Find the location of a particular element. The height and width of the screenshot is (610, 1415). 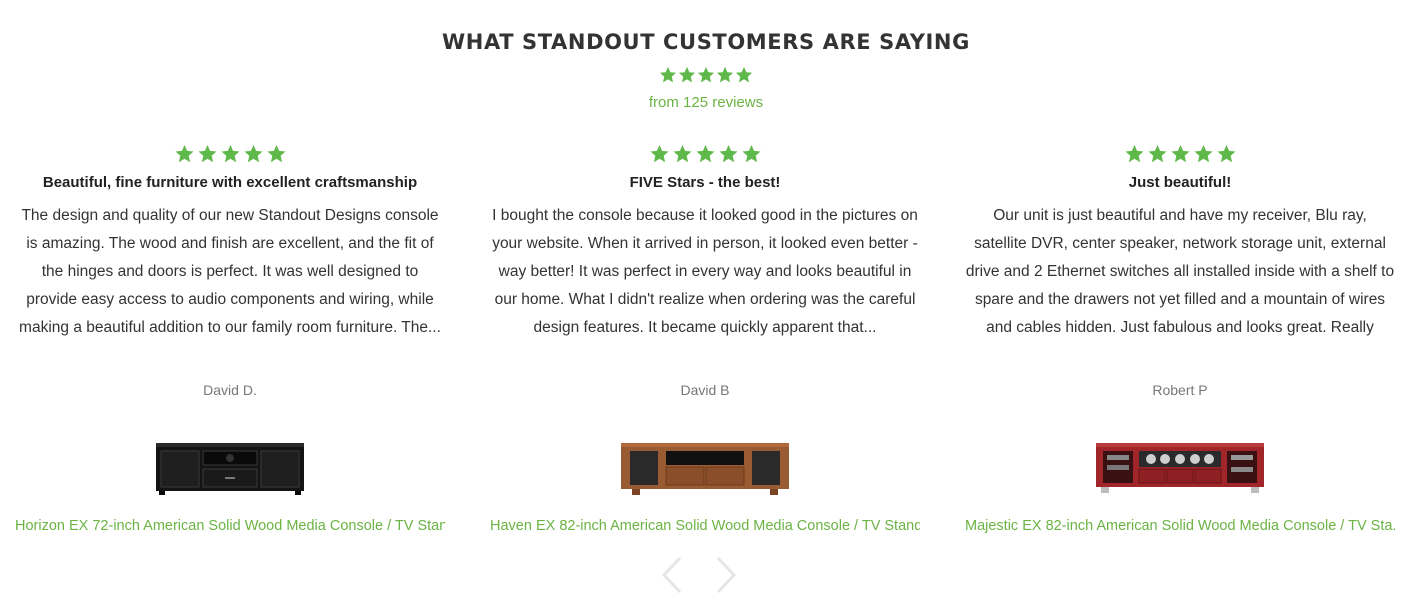

carousel-prev-button is located at coordinates (672, 575).